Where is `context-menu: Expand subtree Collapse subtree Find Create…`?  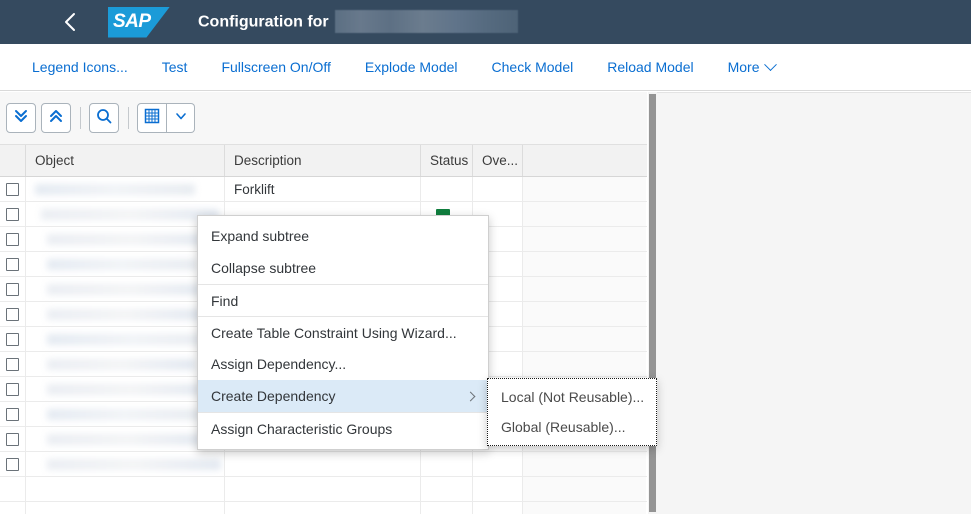
context-menu: Expand subtree Collapse subtree Find Create… is located at coordinates (343, 332).